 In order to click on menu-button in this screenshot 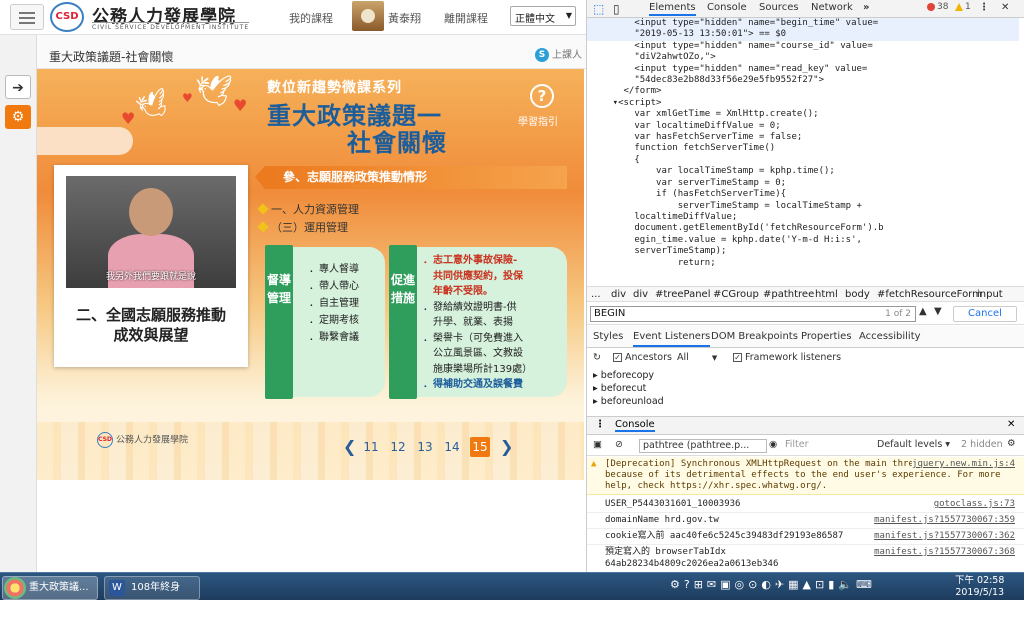, I will do `click(27, 17)`.